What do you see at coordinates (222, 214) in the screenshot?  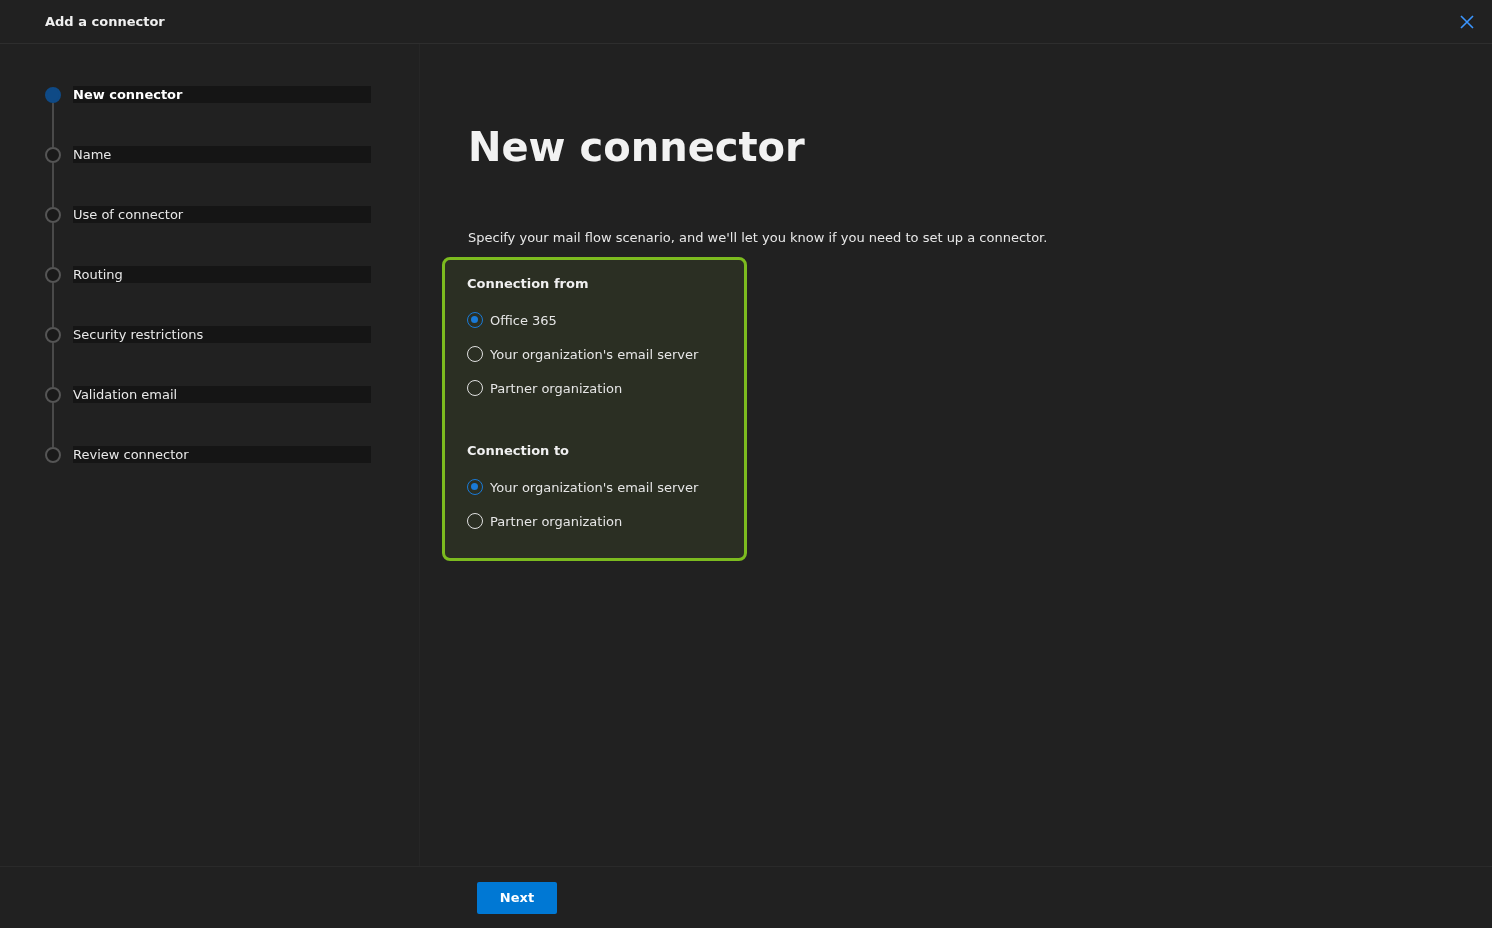 I see `step-label: Use of connector` at bounding box center [222, 214].